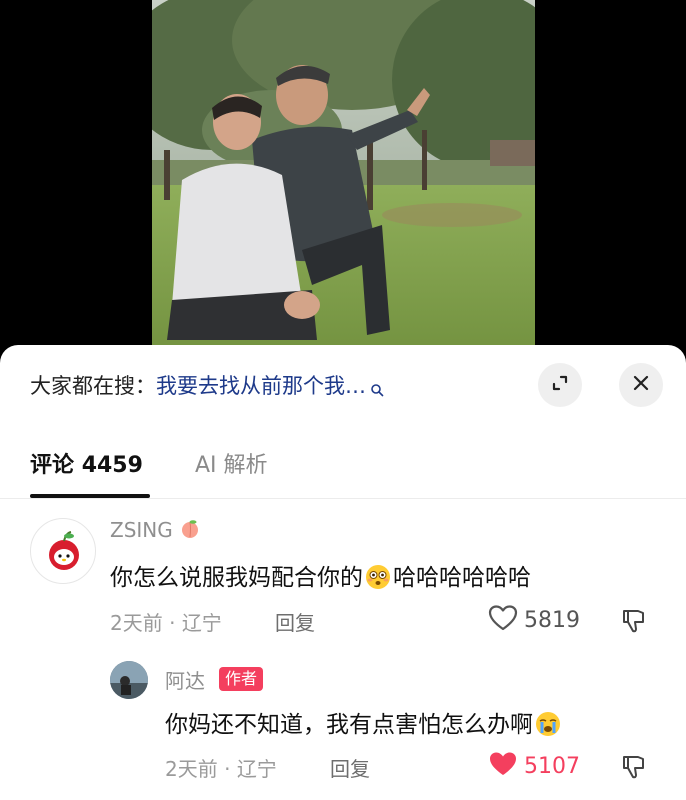  Describe the element at coordinates (112, 465) in the screenshot. I see `tab-comments-count: 4459` at that location.